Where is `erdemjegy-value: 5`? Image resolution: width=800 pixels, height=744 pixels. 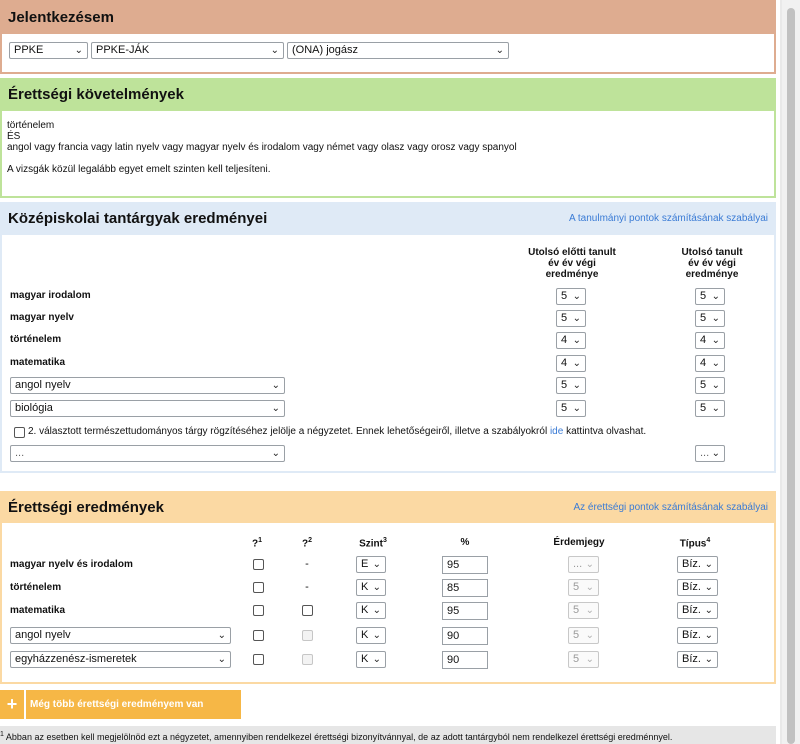 erdemjegy-value: 5 is located at coordinates (576, 635).